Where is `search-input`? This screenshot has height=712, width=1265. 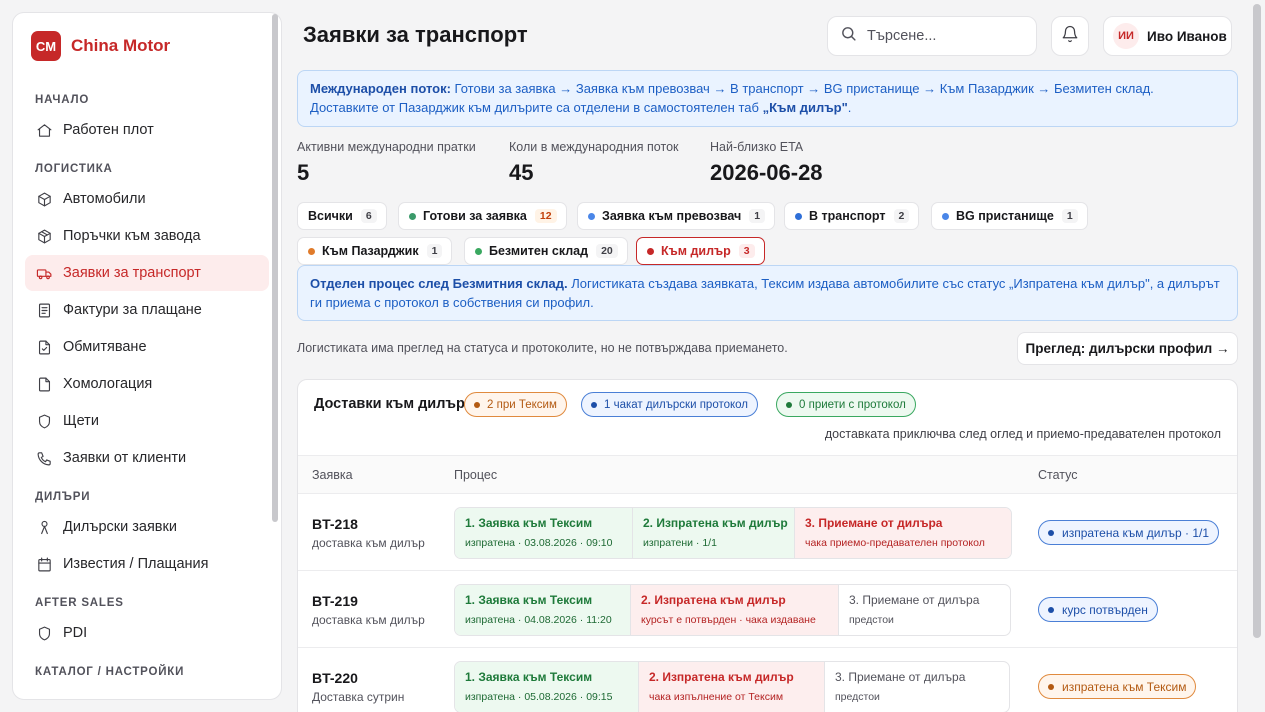 search-input is located at coordinates (942, 36).